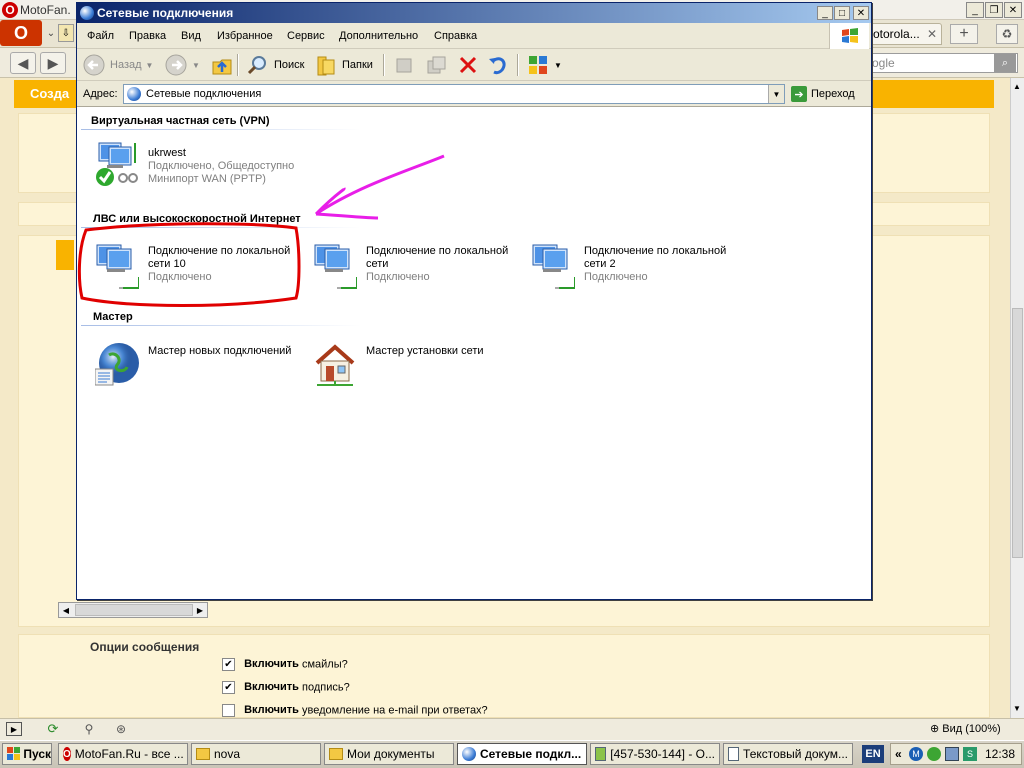  What do you see at coordinates (468, 65) in the screenshot?
I see `delete-button` at bounding box center [468, 65].